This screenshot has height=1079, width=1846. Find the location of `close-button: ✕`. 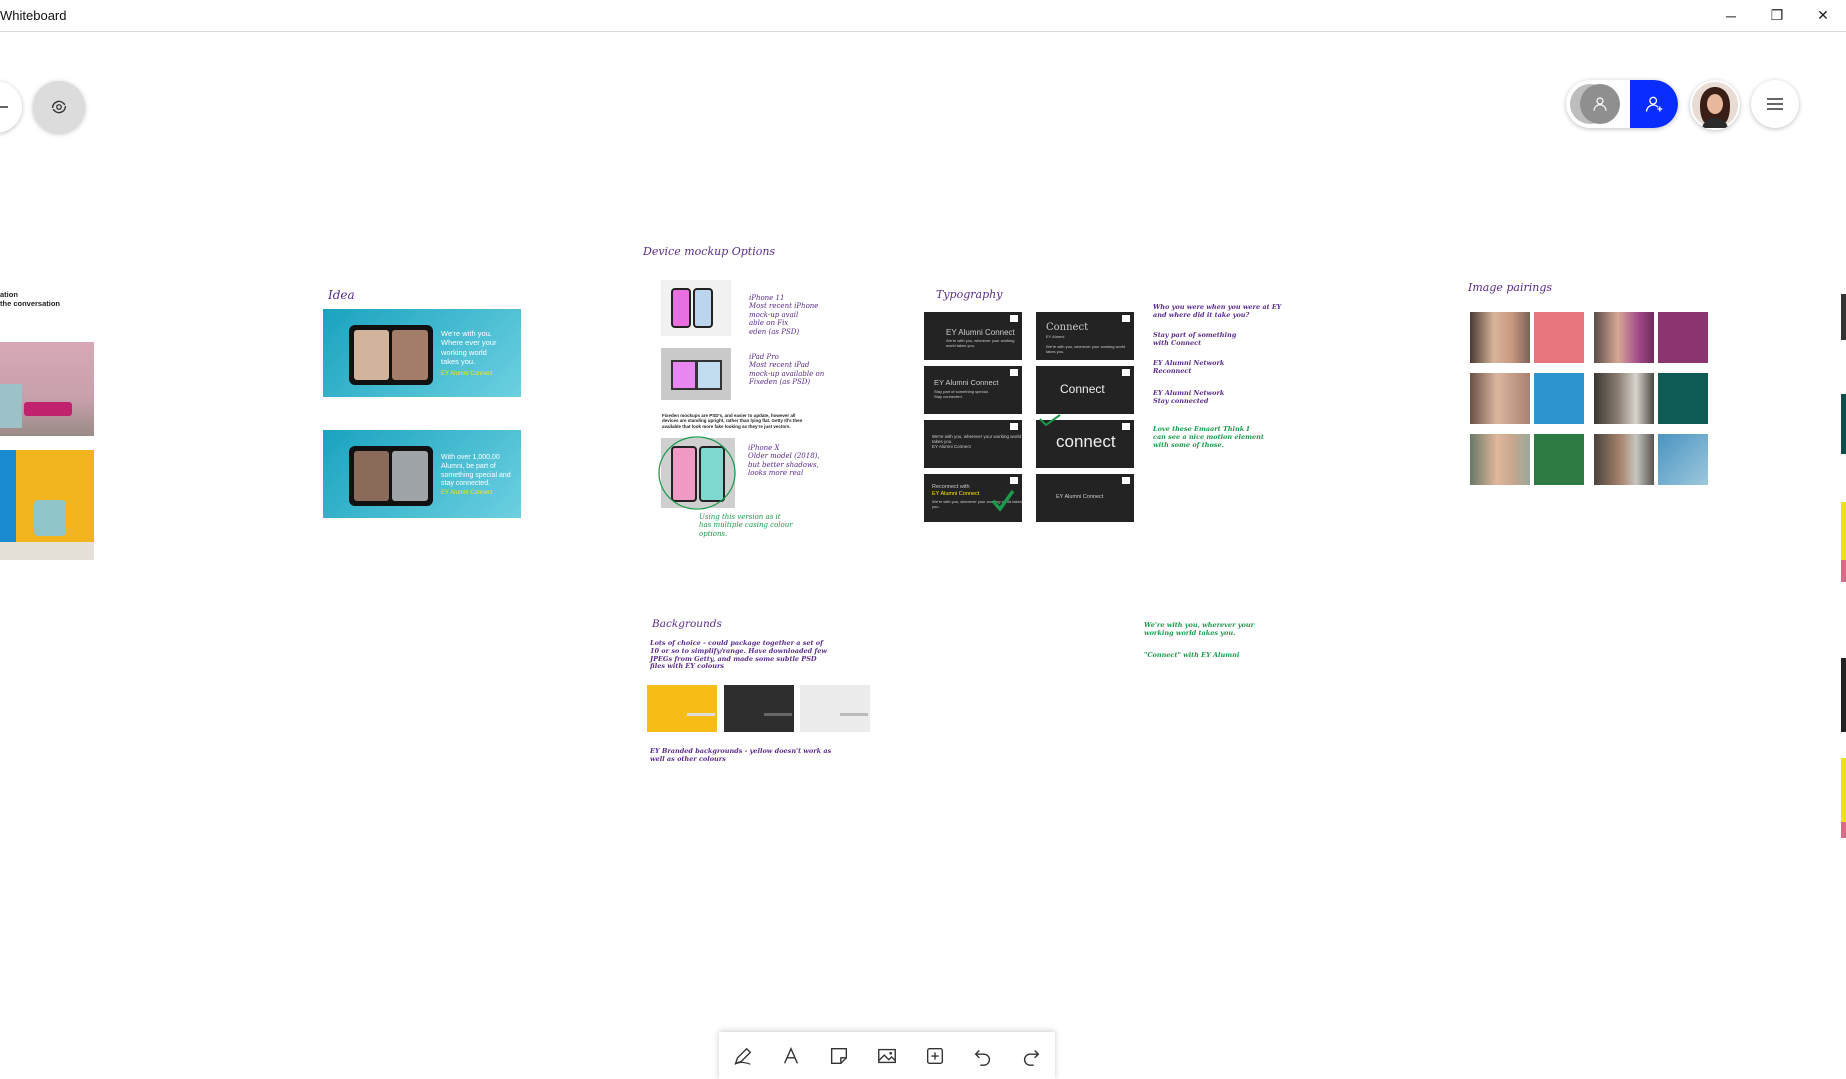

close-button: ✕ is located at coordinates (1823, 15).